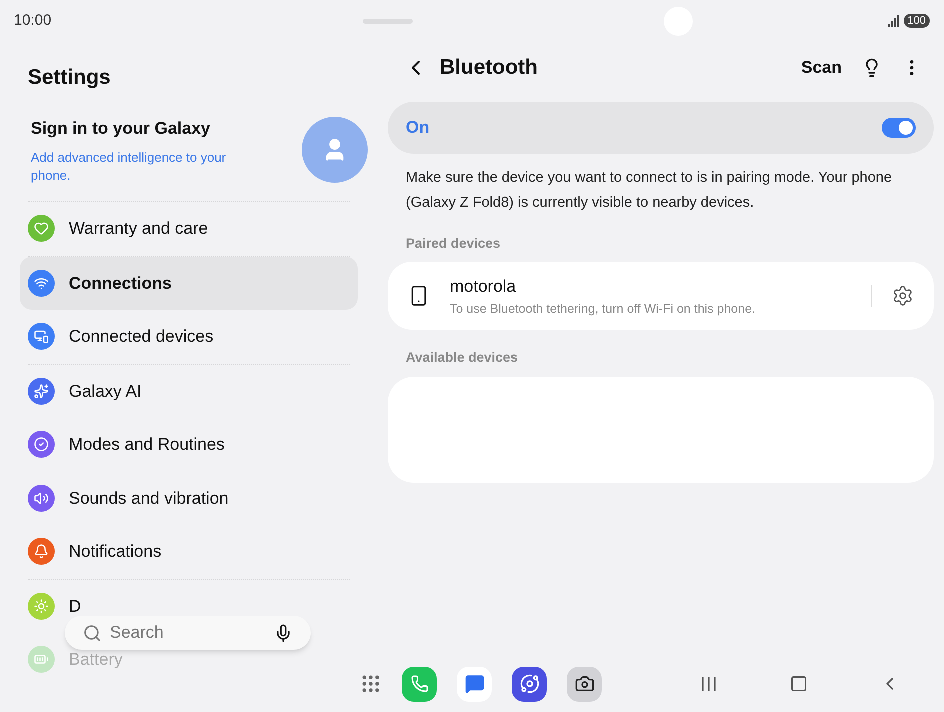 This screenshot has width=944, height=712. What do you see at coordinates (903, 296) in the screenshot?
I see `settings-icon` at bounding box center [903, 296].